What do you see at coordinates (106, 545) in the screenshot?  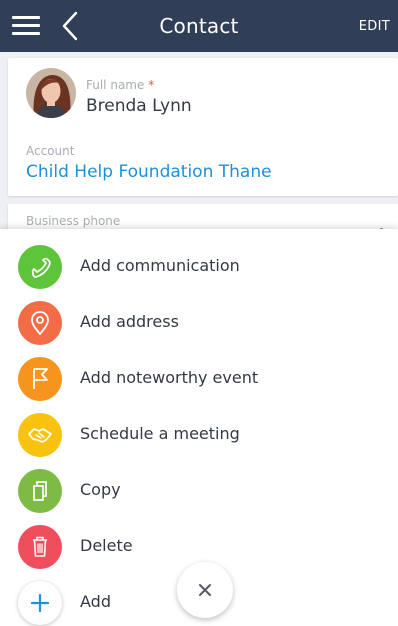 I see `action-label: Delete` at bounding box center [106, 545].